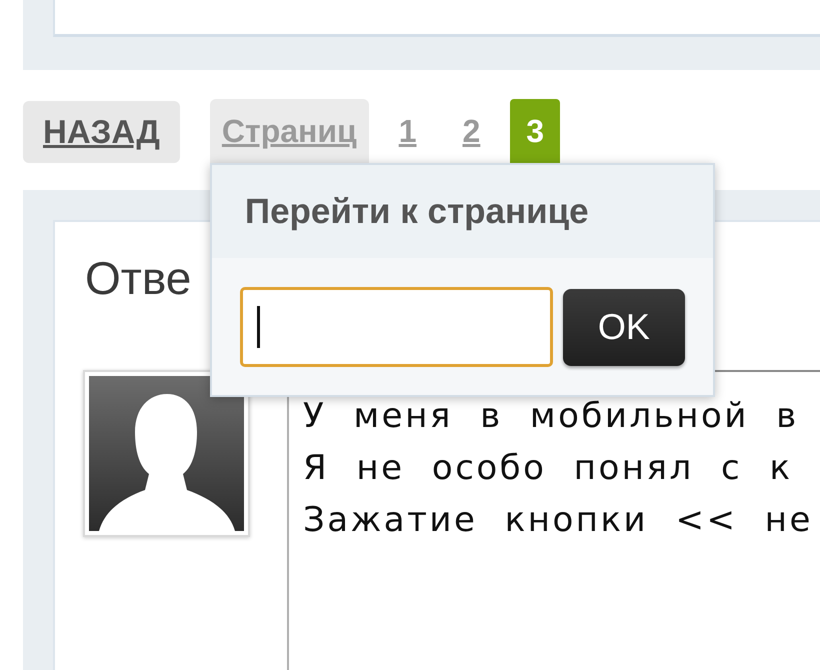 The width and height of the screenshot is (820, 670). What do you see at coordinates (535, 131) in the screenshot?
I see `page-link: 3` at bounding box center [535, 131].